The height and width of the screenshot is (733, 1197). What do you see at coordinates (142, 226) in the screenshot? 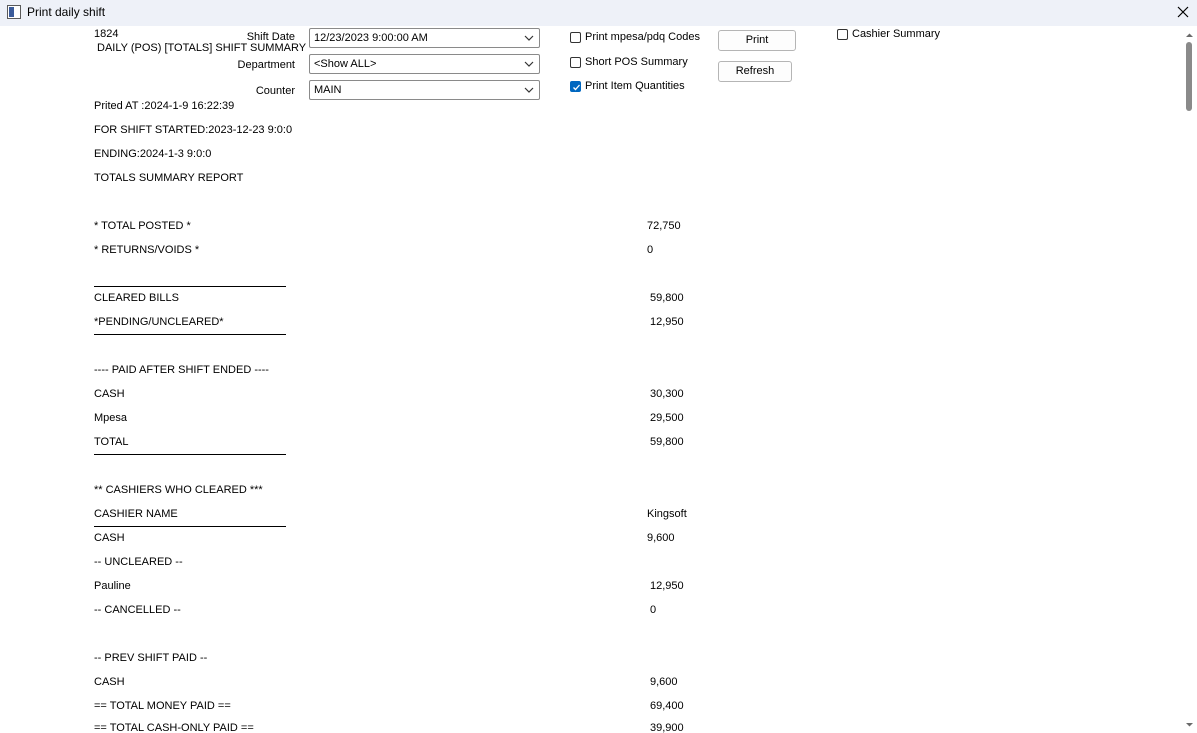
I see `report-line-label: * TOTAL POSTED *` at bounding box center [142, 226].